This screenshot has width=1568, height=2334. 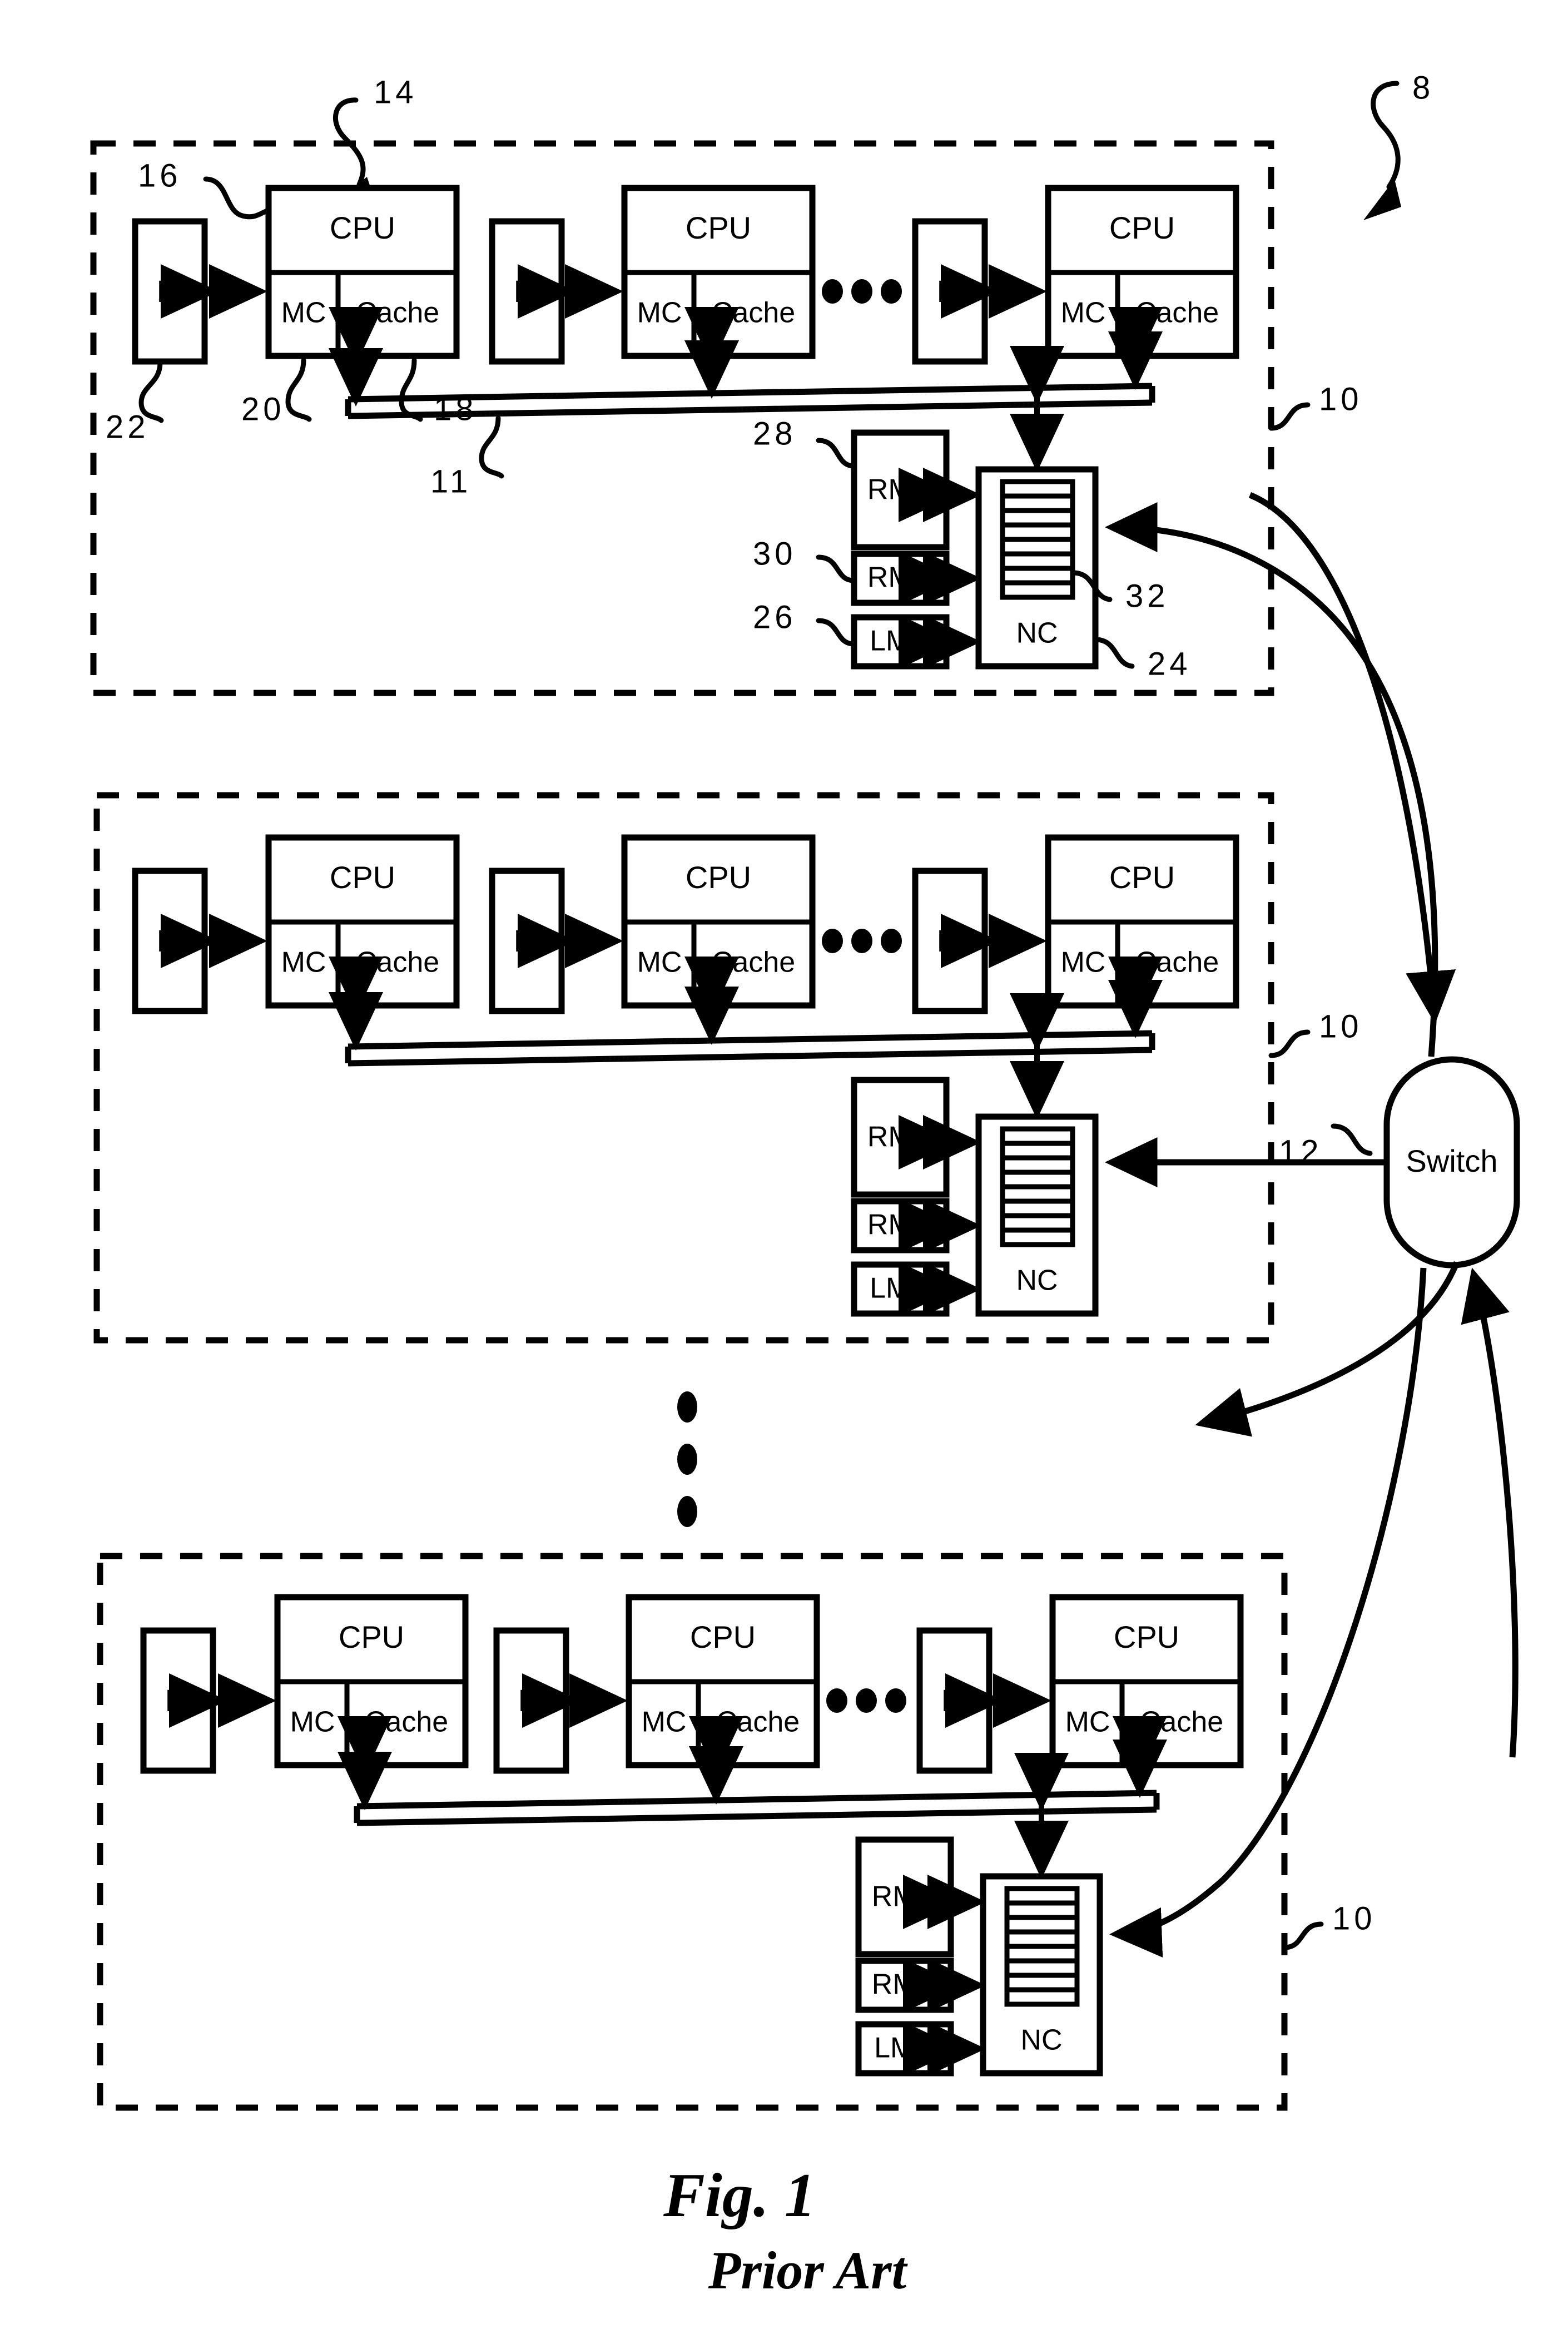 I want to click on ref-num-10-node1: 10, so click(x=1341, y=399).